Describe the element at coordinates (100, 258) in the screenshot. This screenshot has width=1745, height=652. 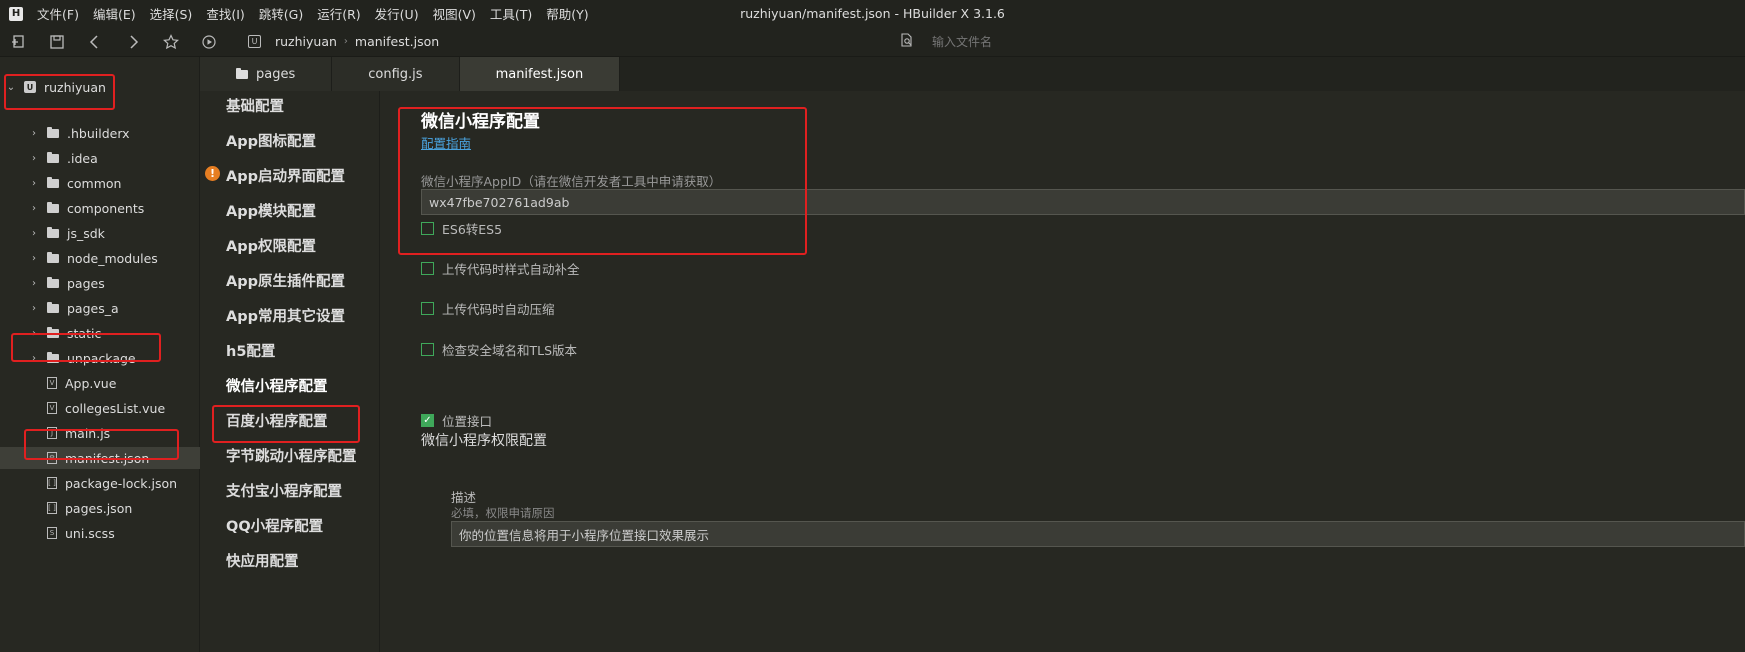
I see `tree-item-node-modules: › node_modules` at that location.